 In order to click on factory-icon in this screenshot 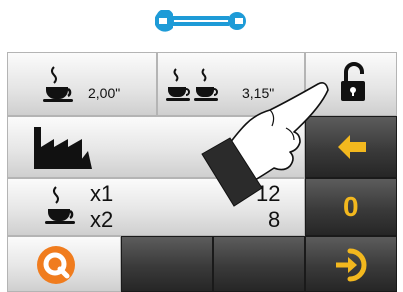, I will do `click(63, 148)`.